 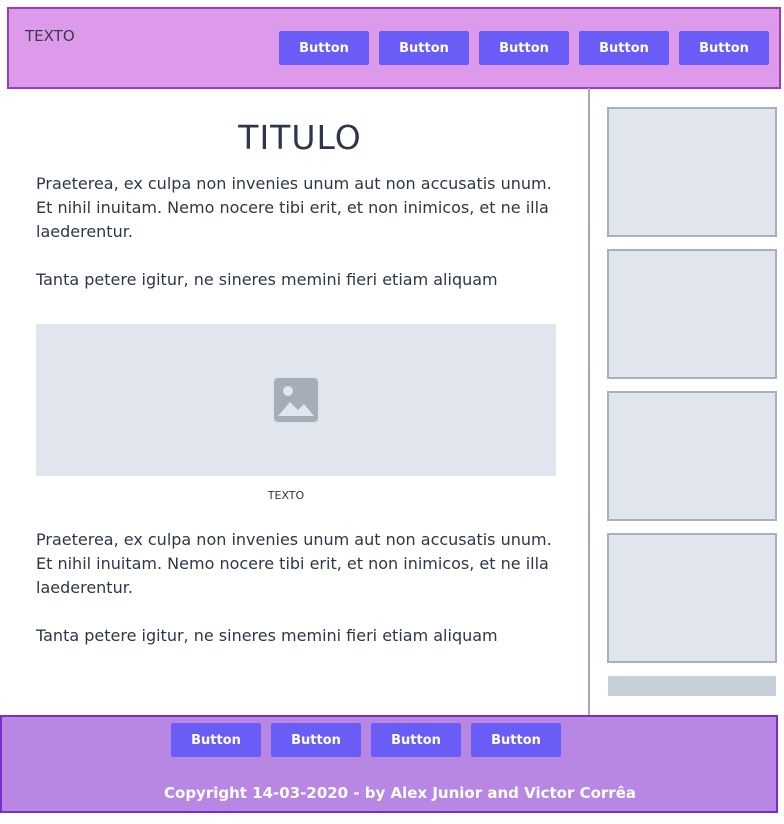 I want to click on header-button-3: Button, so click(x=524, y=48).